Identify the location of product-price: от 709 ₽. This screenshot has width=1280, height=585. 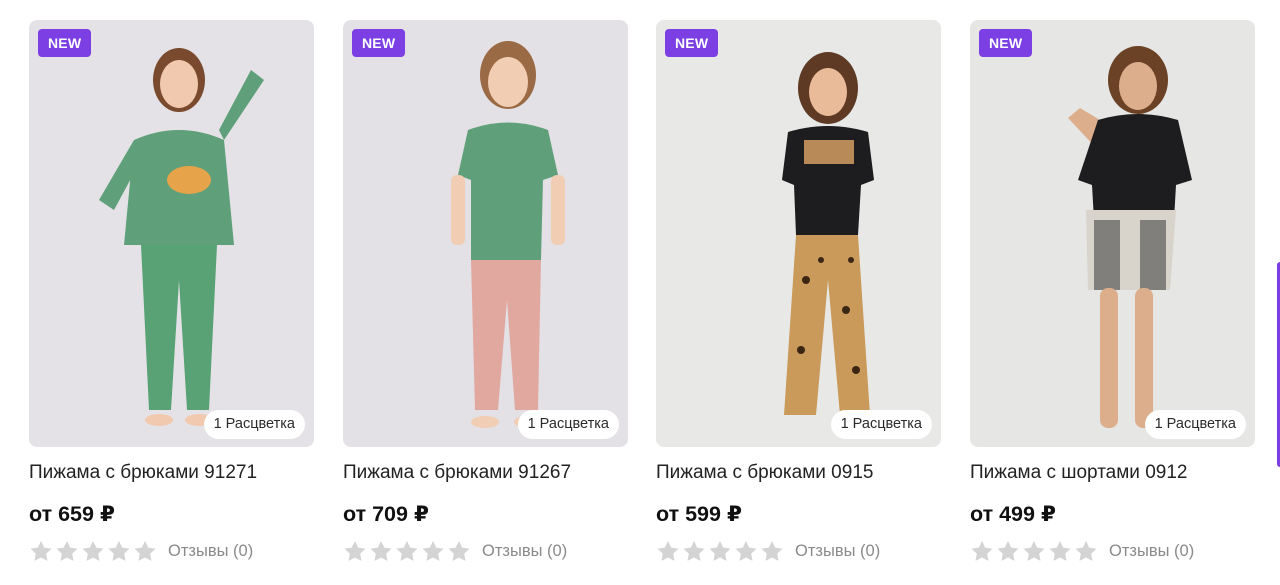
(386, 514).